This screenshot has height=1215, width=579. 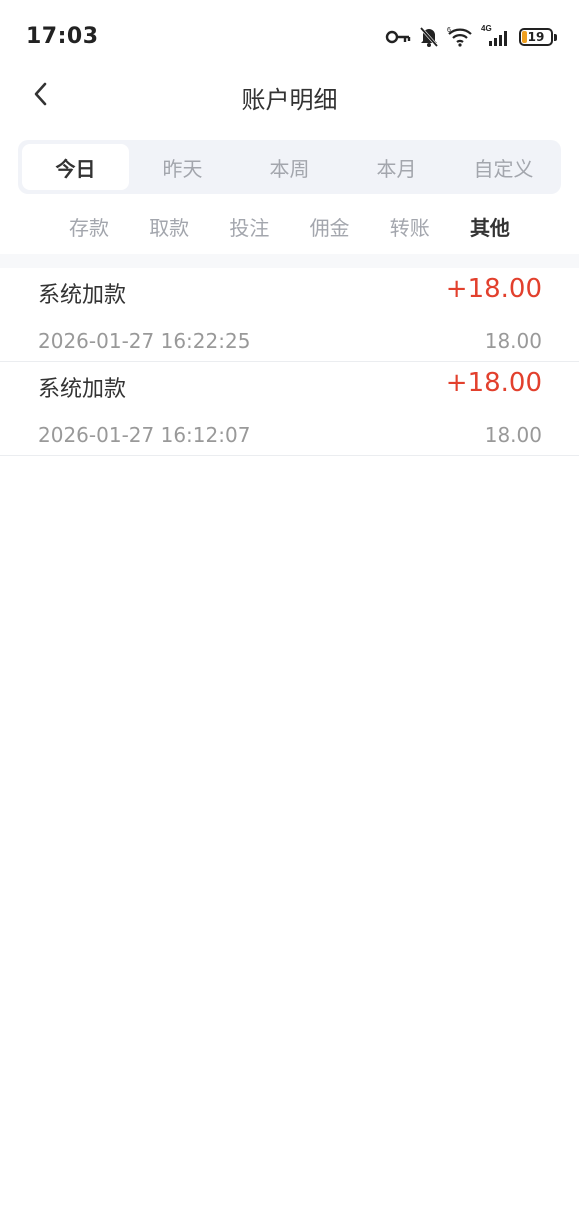 I want to click on tab-this-month: 本月, so click(x=396, y=167).